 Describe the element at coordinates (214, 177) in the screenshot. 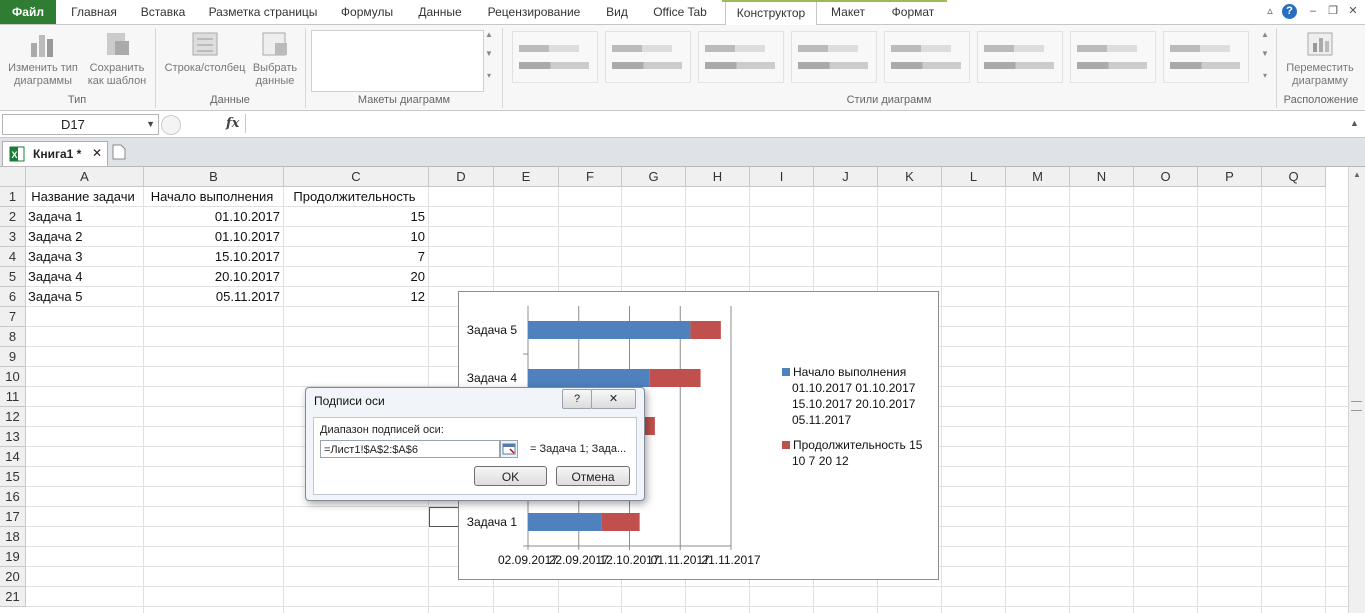

I see `column-header-B: B` at that location.